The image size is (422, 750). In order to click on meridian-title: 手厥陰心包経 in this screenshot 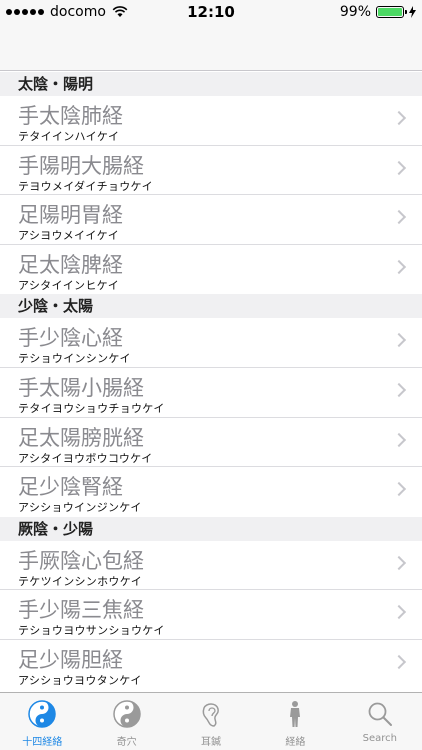, I will do `click(81, 560)`.